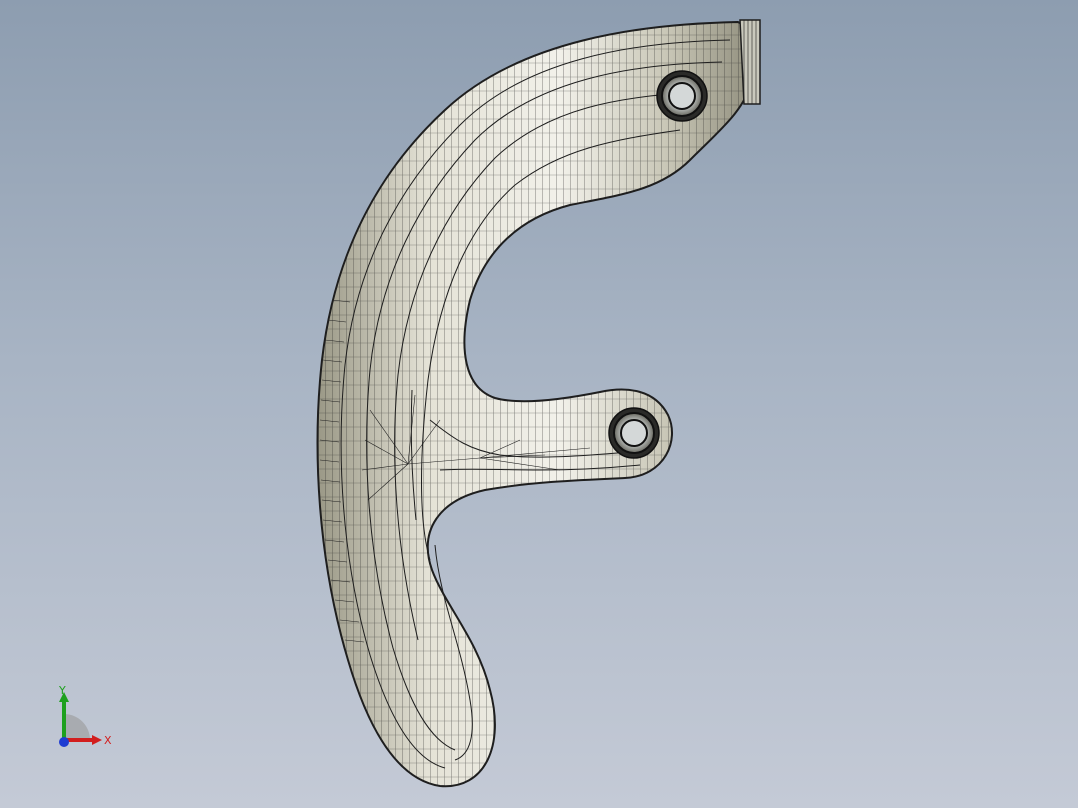 The image size is (1078, 808). I want to click on coordinate-triad: Y X, so click(85, 715).